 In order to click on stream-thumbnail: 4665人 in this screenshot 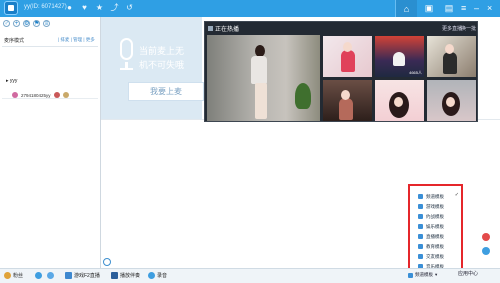, I will do `click(399, 56)`.